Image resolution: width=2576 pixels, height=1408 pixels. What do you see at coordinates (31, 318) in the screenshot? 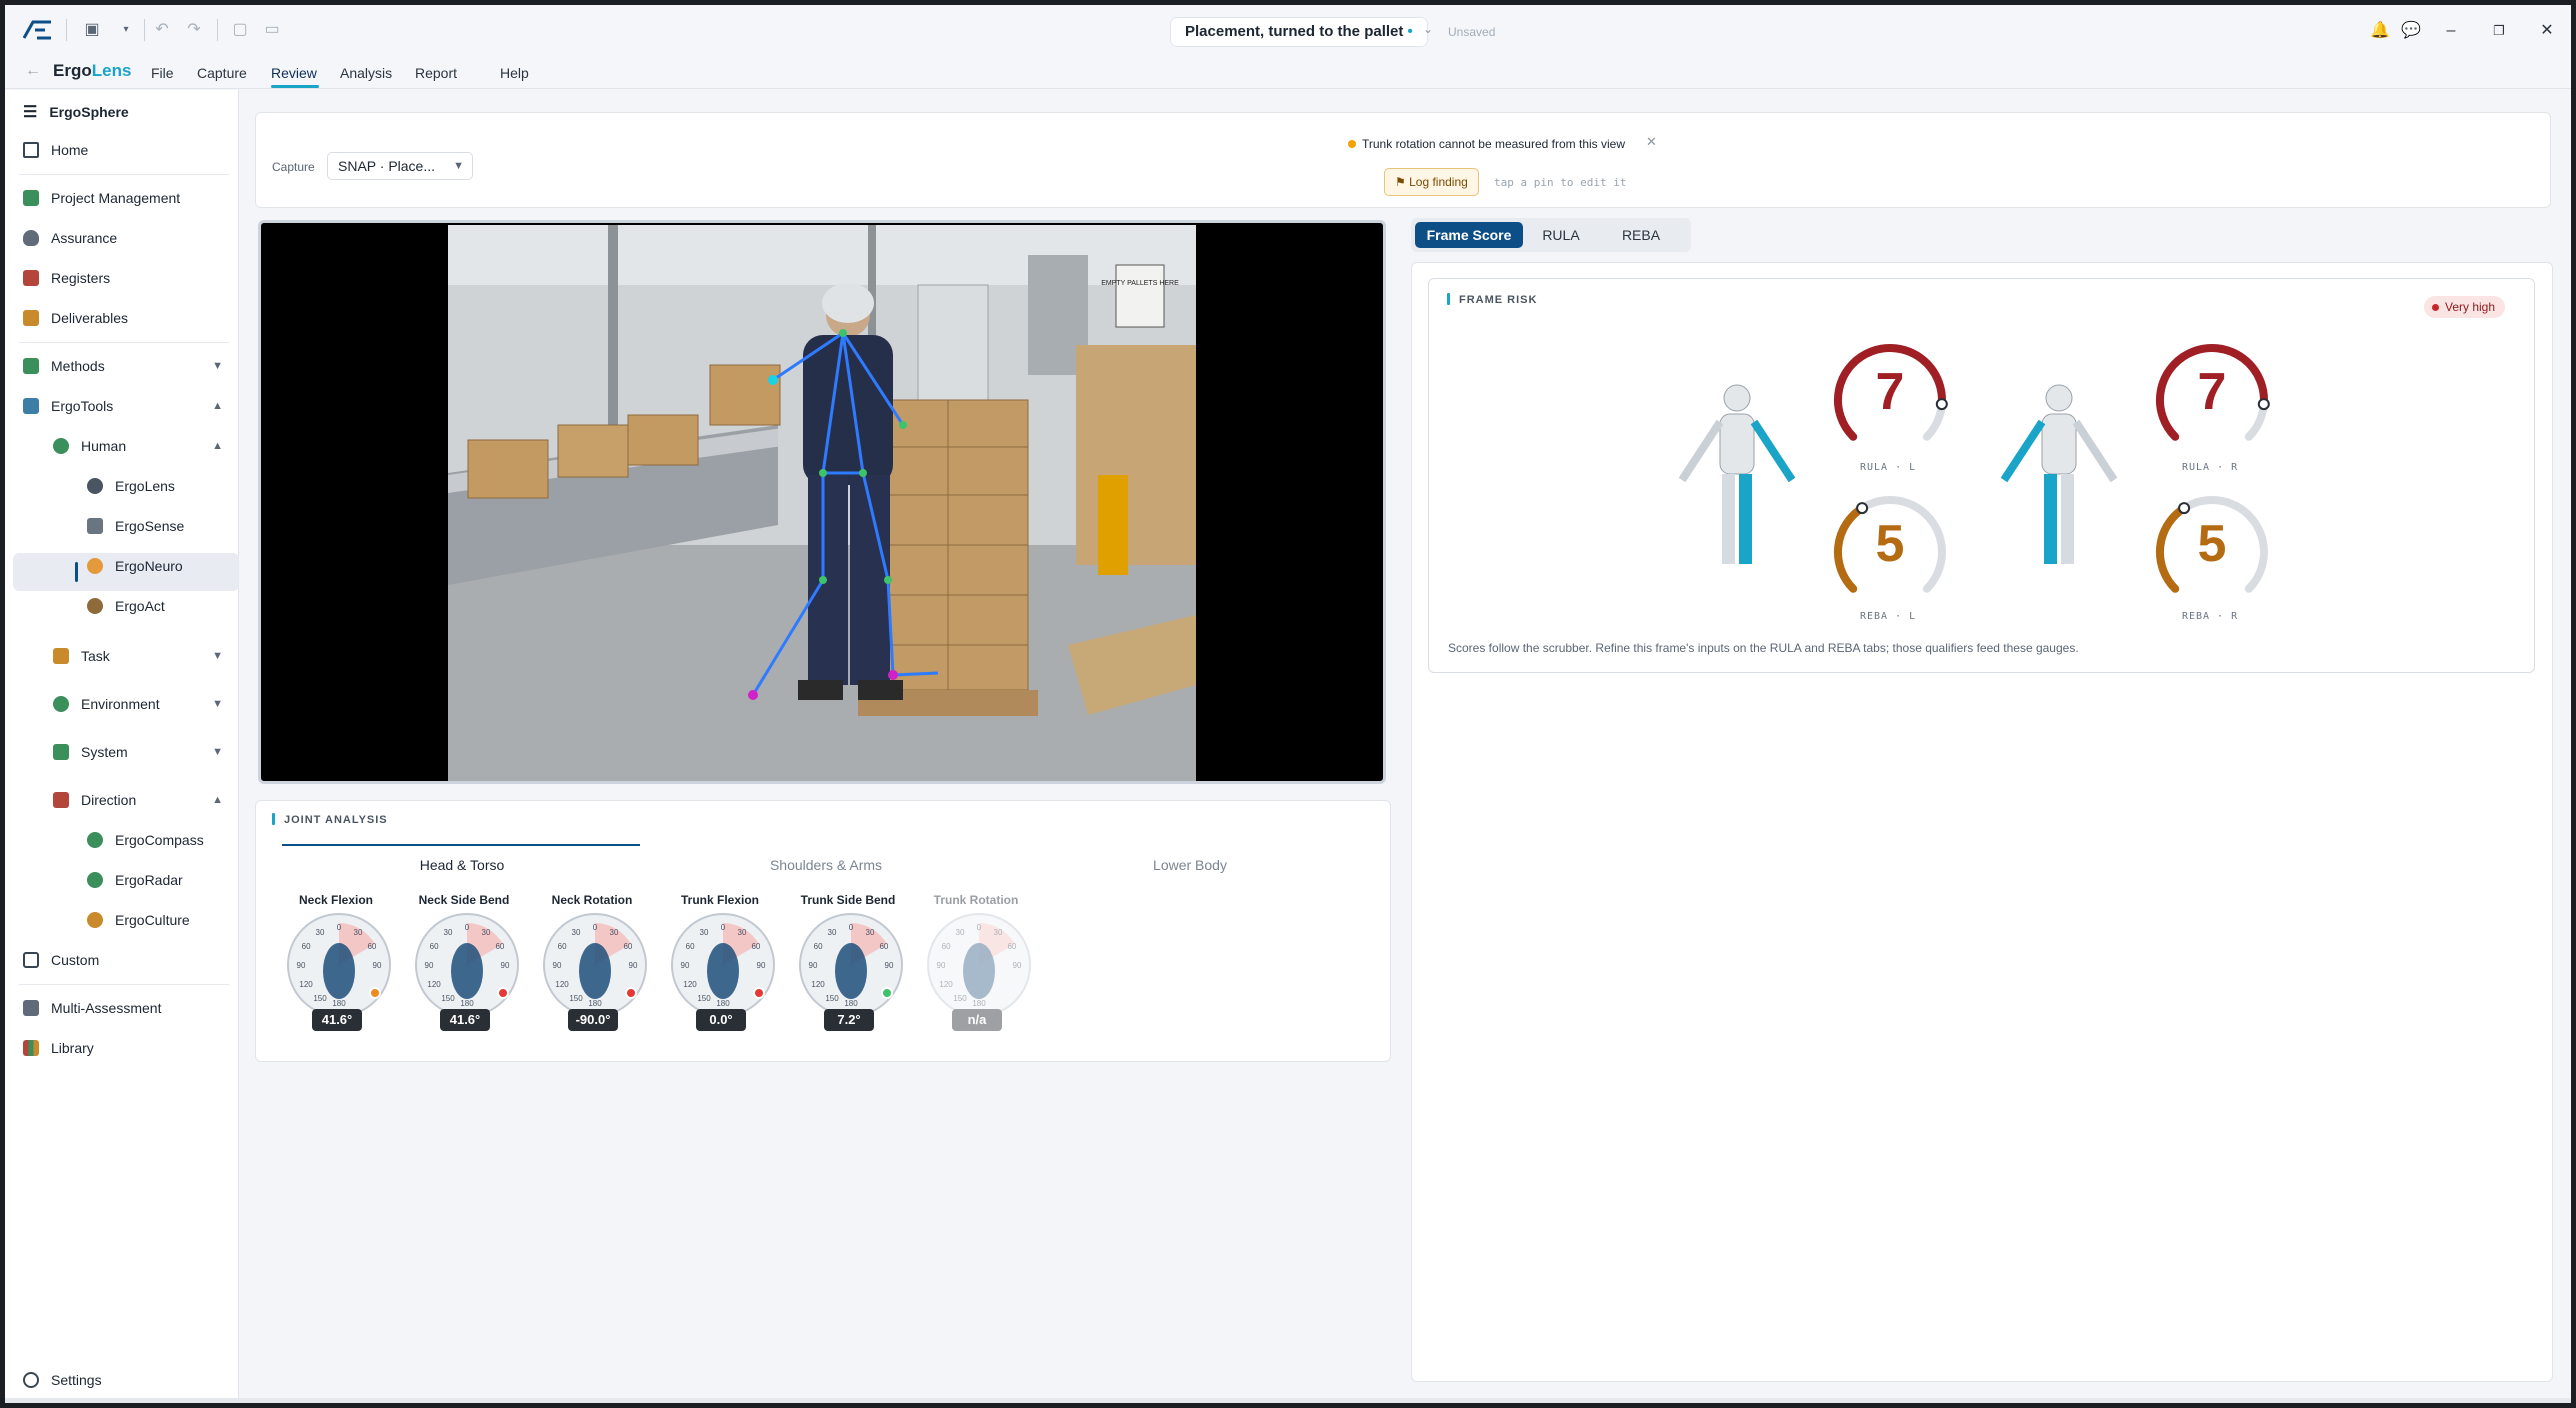
I see `deliverables-icon` at bounding box center [31, 318].